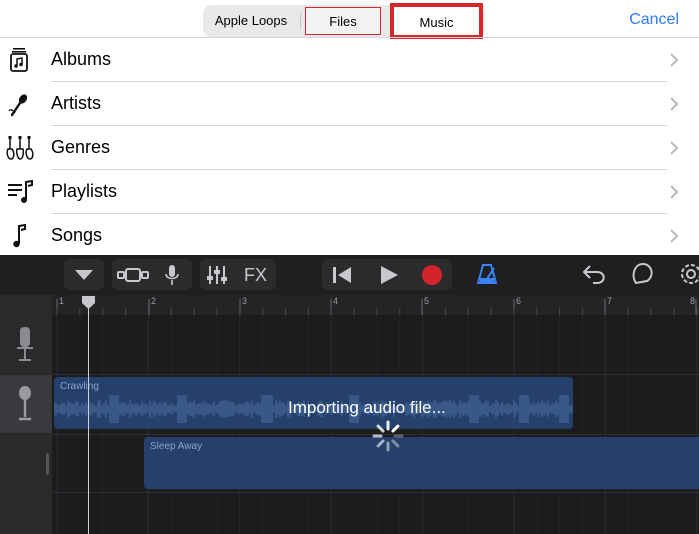 This screenshot has height=534, width=699. Describe the element at coordinates (154, 301) in the screenshot. I see `bar-number: 2` at that location.